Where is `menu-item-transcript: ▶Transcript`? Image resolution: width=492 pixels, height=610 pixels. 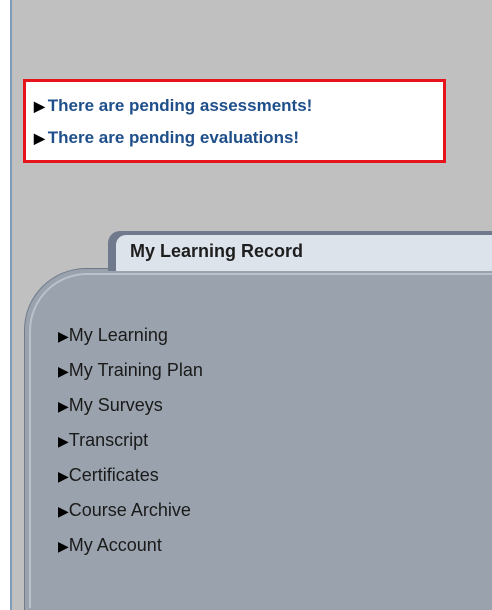 menu-item-transcript: ▶Transcript is located at coordinates (130, 440).